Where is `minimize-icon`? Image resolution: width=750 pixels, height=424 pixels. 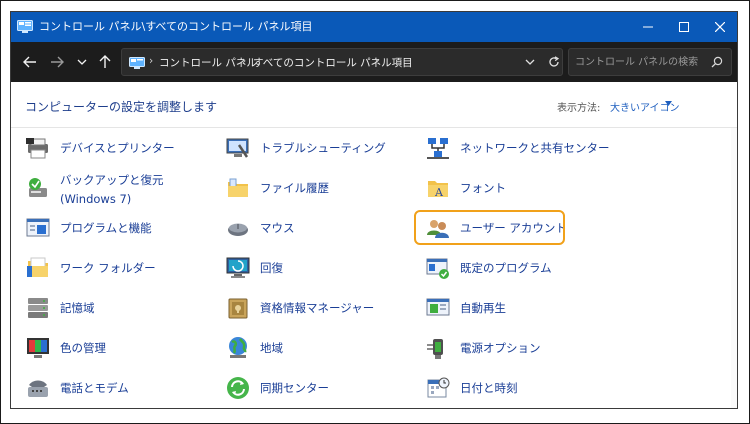
minimize-icon is located at coordinates (648, 27).